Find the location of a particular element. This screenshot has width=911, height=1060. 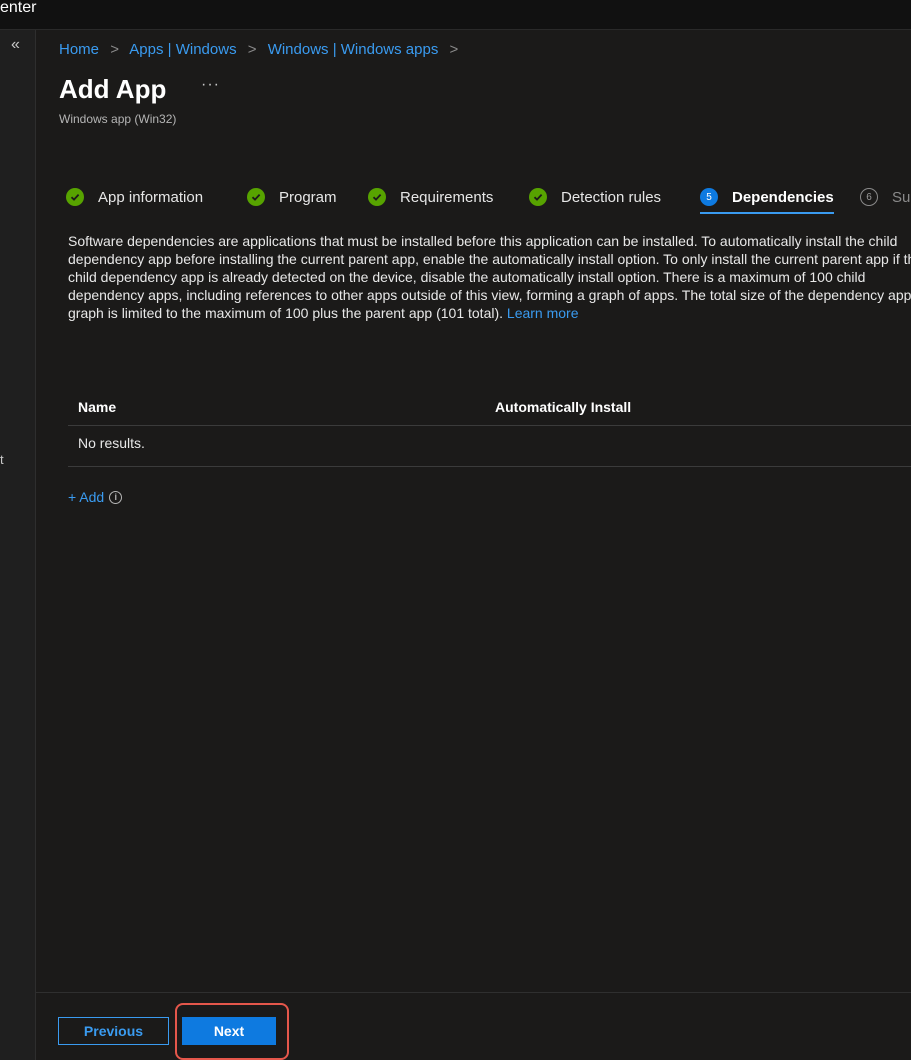

step-detection-rules: Detection rules is located at coordinates (595, 197).